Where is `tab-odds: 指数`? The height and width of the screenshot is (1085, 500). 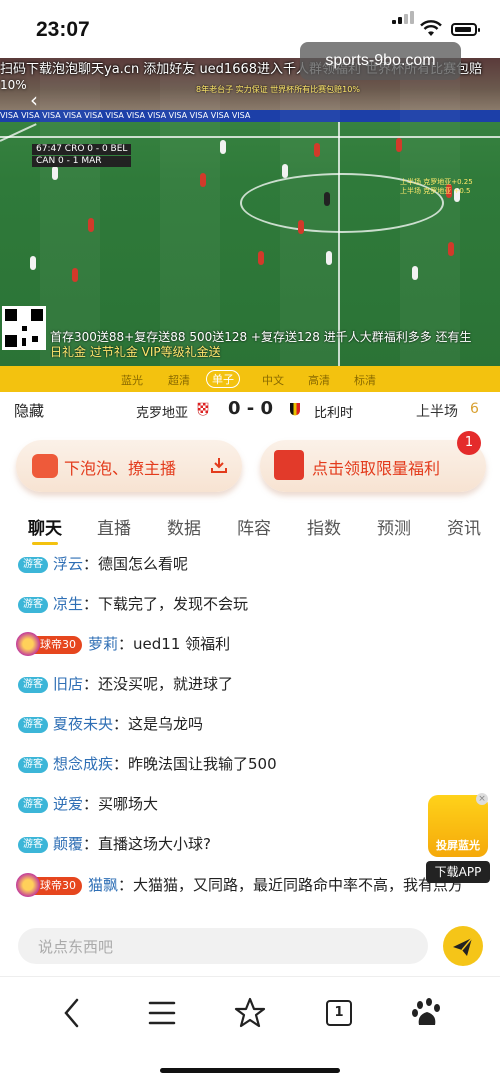
tab-odds: 指数 is located at coordinates (324, 526).